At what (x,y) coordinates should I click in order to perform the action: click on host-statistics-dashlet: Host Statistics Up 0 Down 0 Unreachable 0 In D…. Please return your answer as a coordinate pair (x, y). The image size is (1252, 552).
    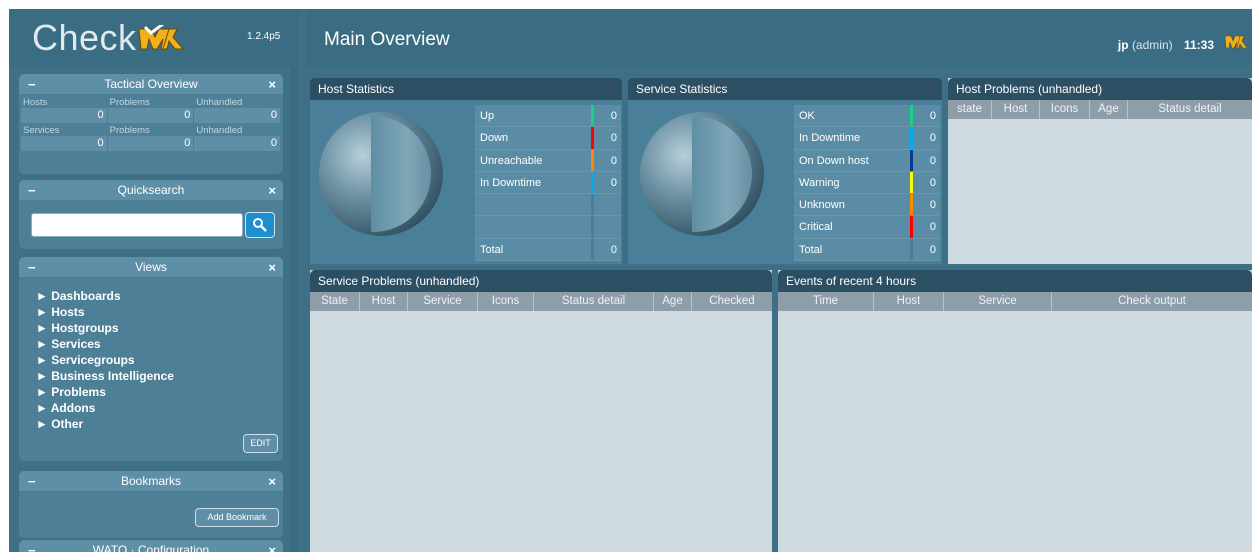
    Looking at the image, I should click on (466, 171).